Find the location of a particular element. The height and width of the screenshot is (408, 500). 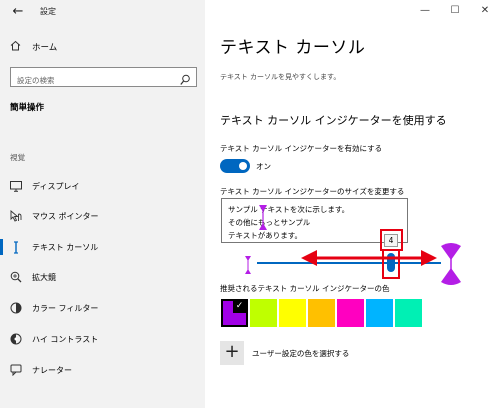

custom-color-label: ユーザー設定の色を選択する is located at coordinates (301, 353).